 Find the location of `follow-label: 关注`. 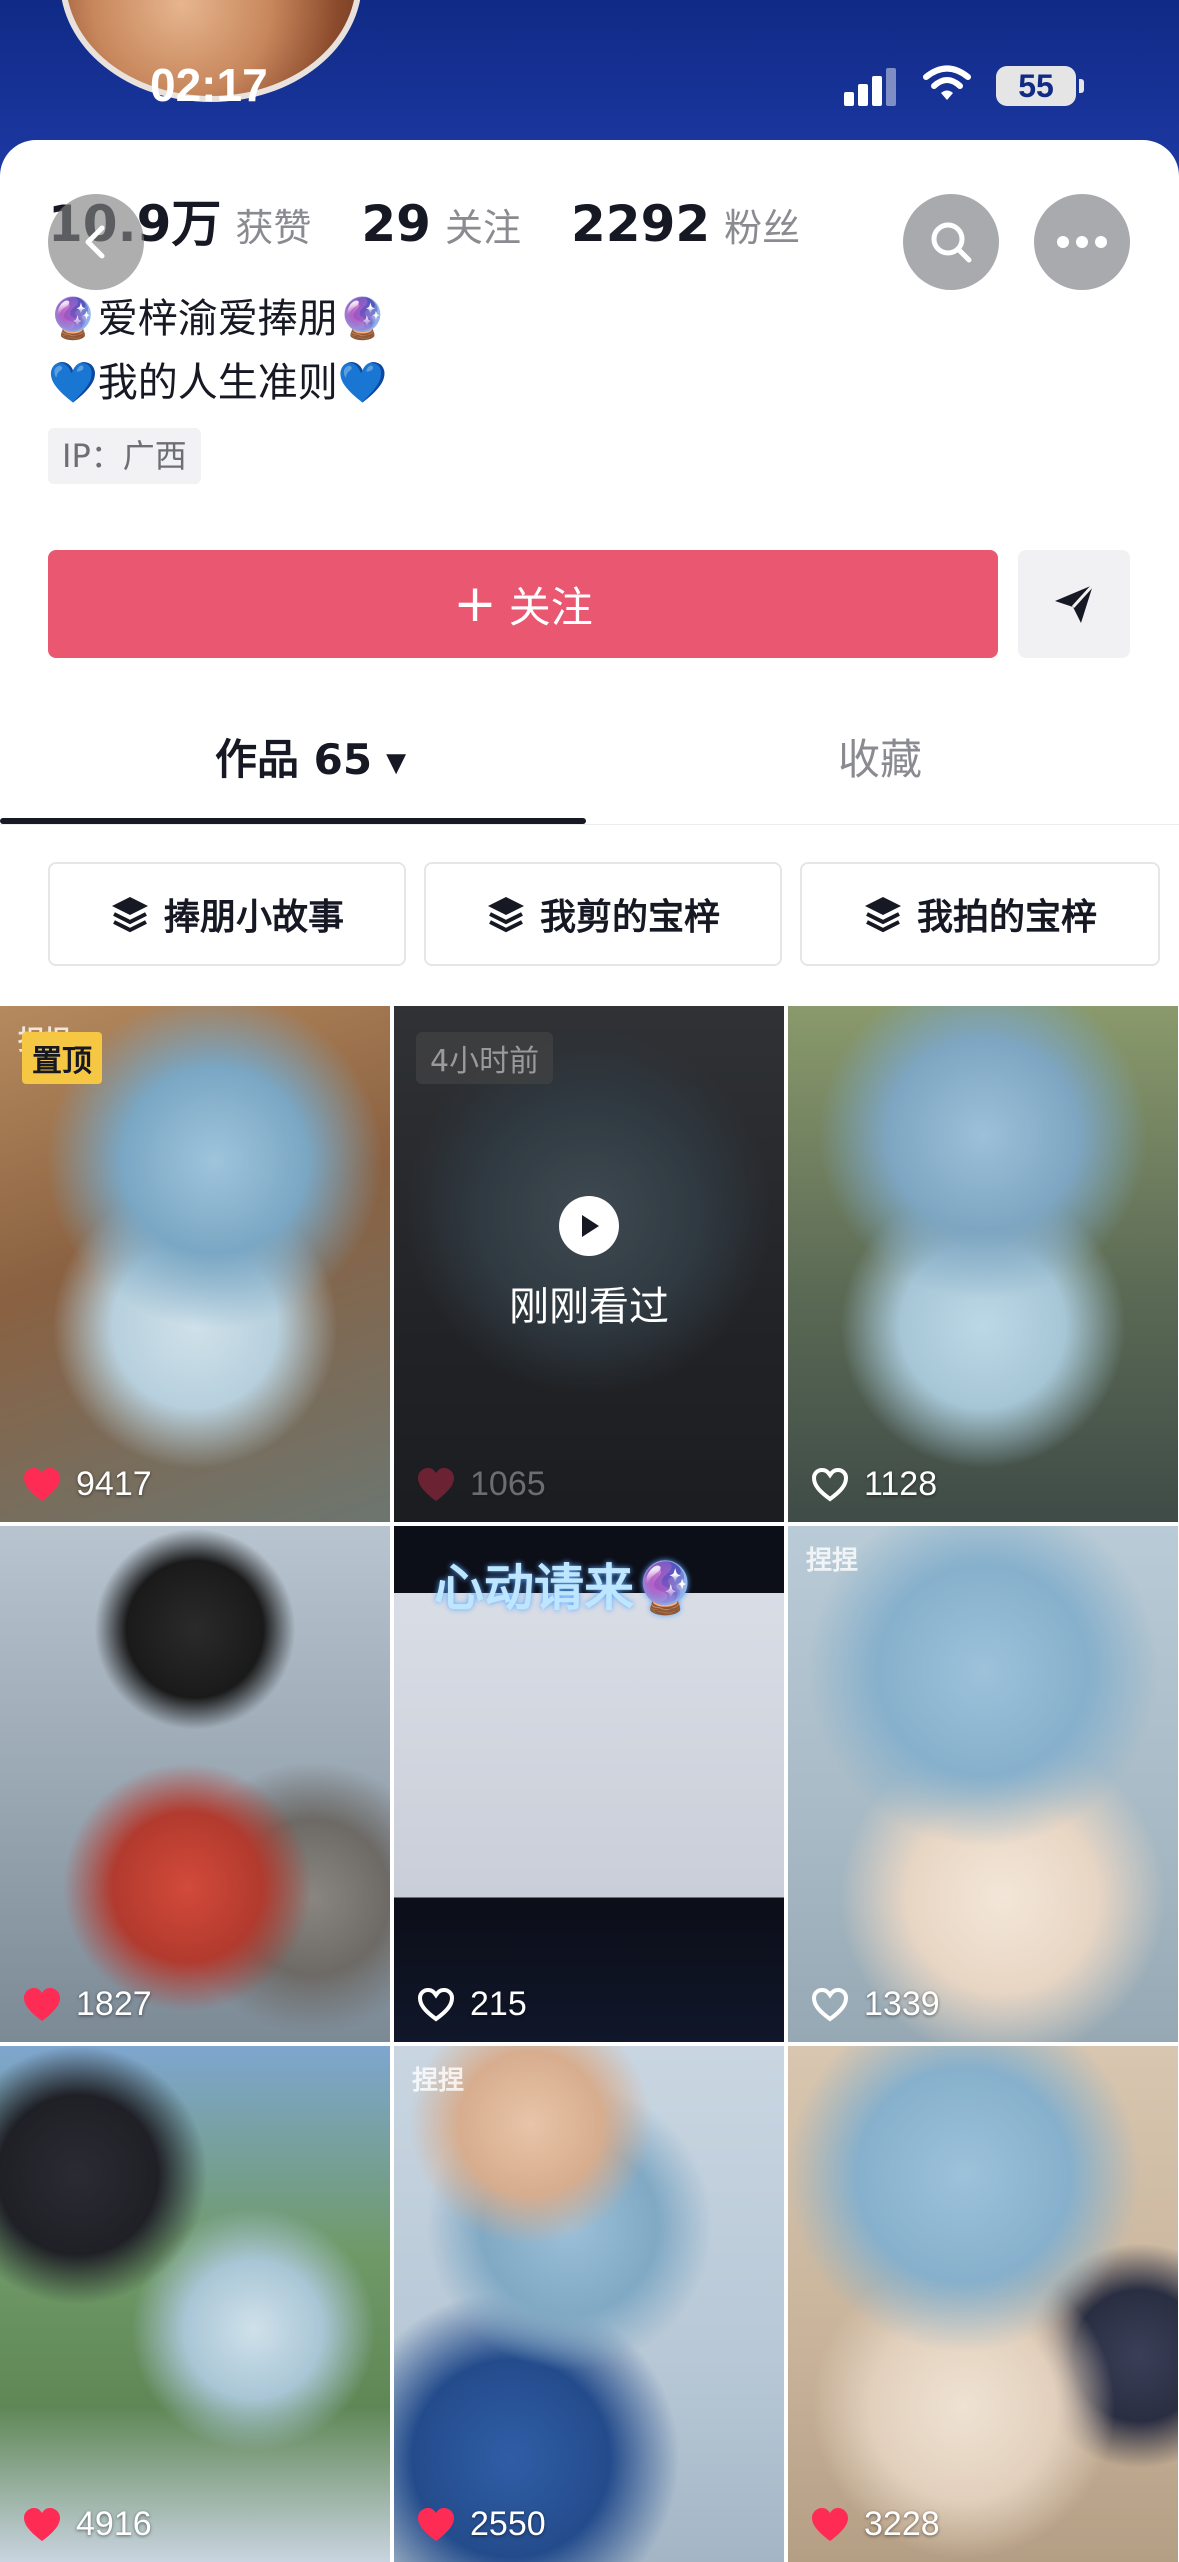

follow-label: 关注 is located at coordinates (550, 607).